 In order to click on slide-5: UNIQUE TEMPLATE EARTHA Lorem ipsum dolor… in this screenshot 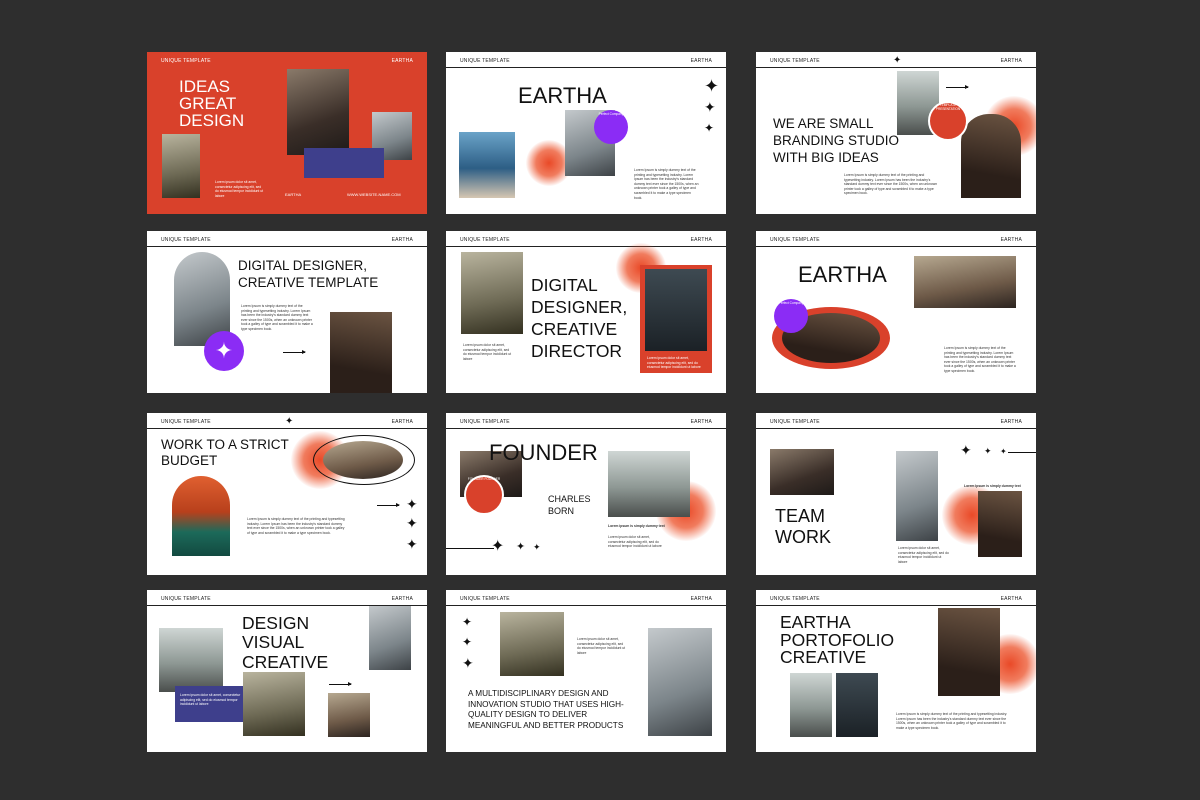, I will do `click(586, 312)`.